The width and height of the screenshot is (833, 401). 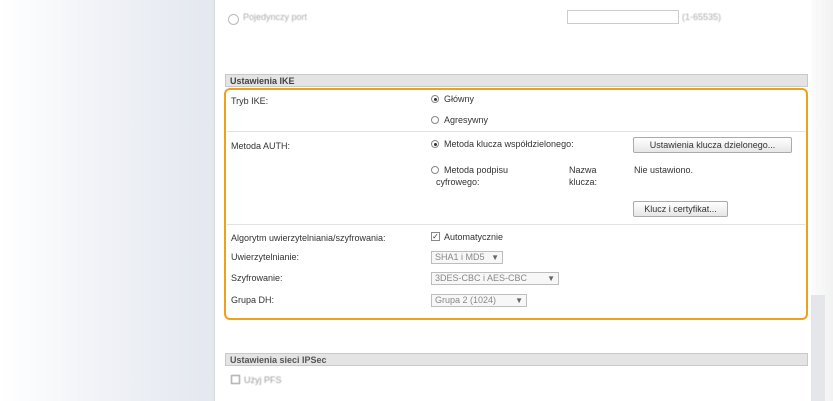 I want to click on auto-label: Automatycznie, so click(x=474, y=237).